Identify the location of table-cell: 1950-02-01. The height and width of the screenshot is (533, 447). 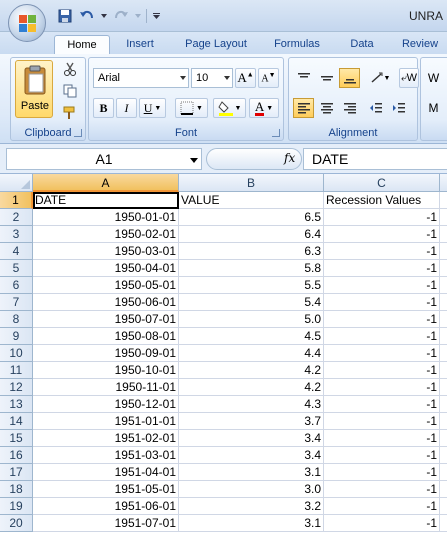
(106, 234).